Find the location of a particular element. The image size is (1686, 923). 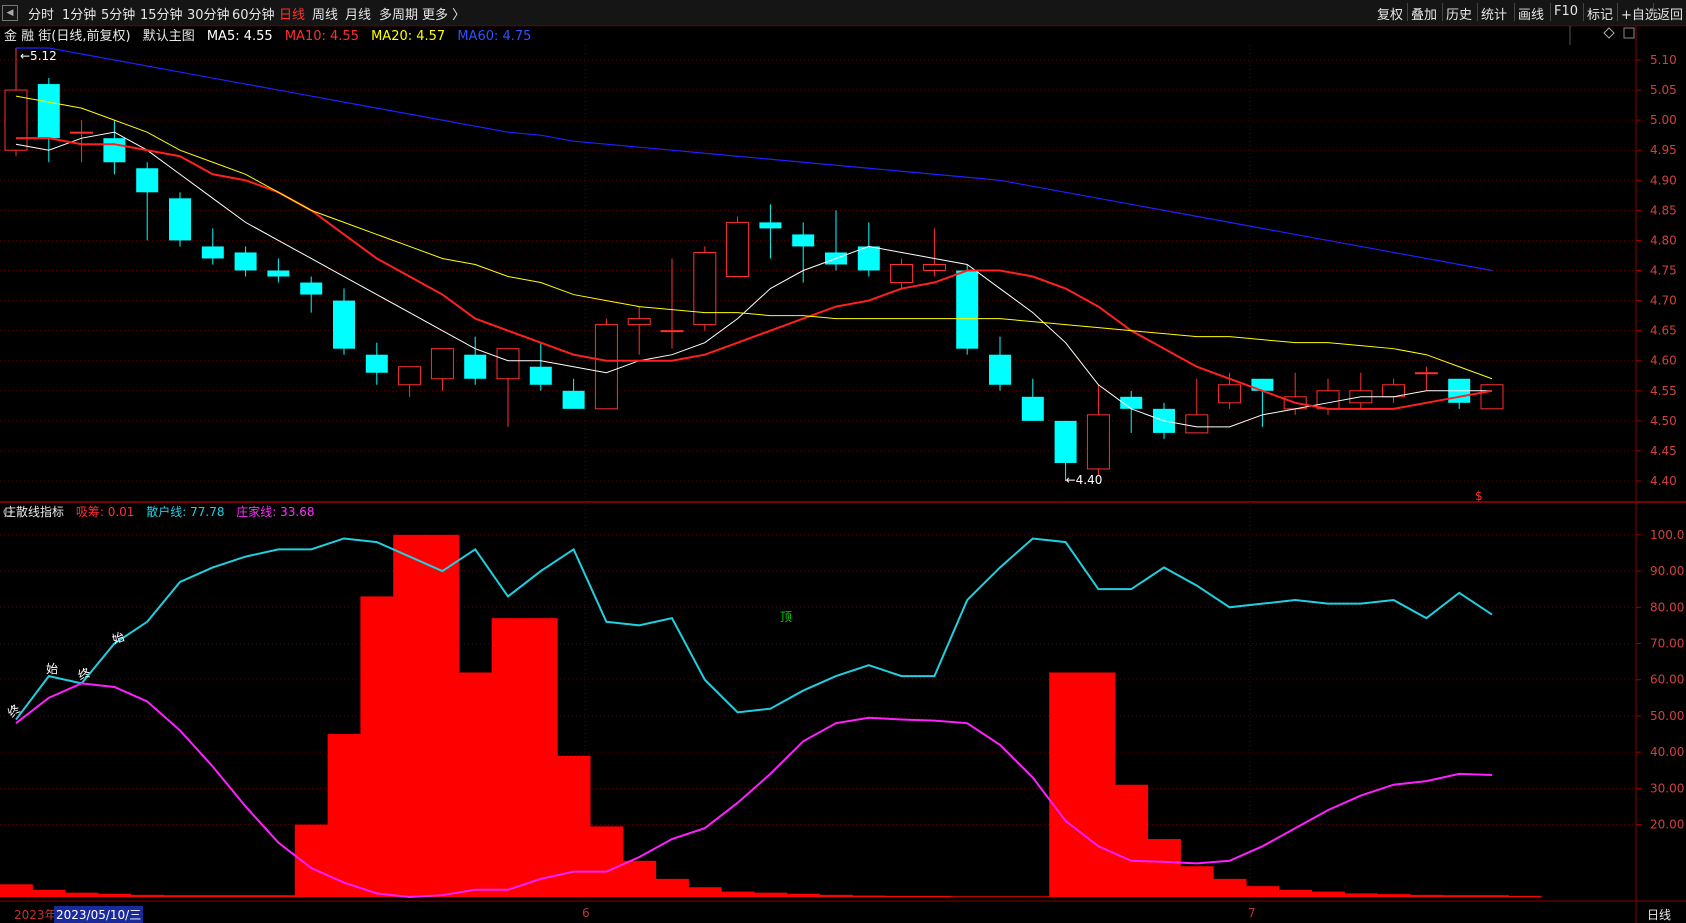

collapse-icon: ◀ is located at coordinates (10, 13).